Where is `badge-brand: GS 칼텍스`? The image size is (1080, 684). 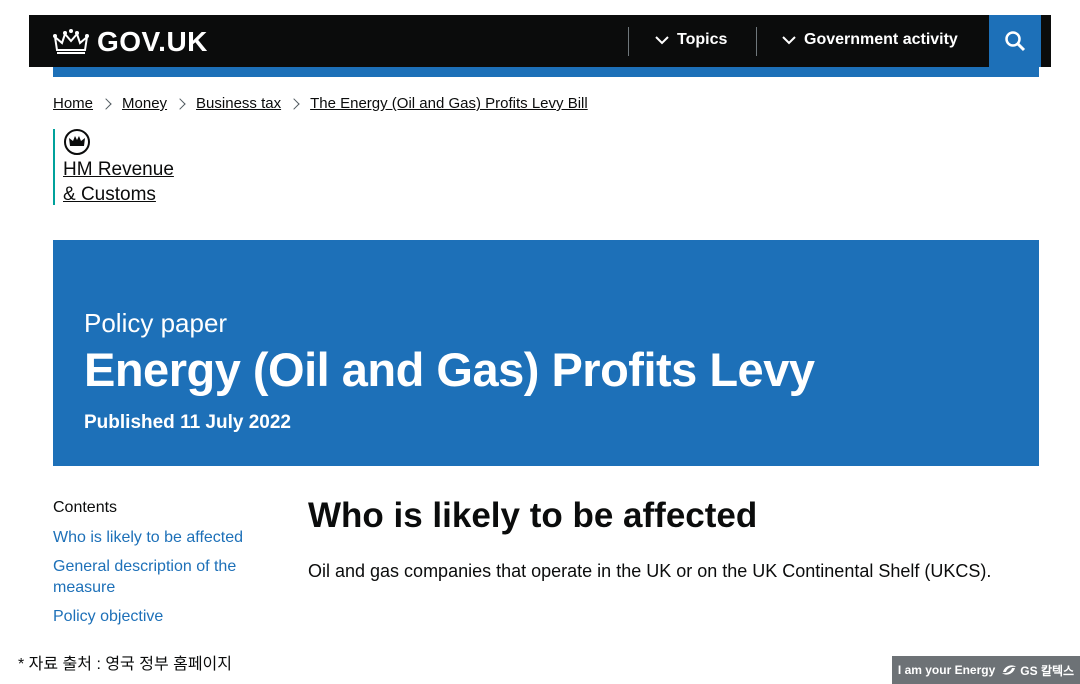 badge-brand: GS 칼텍스 is located at coordinates (1047, 670).